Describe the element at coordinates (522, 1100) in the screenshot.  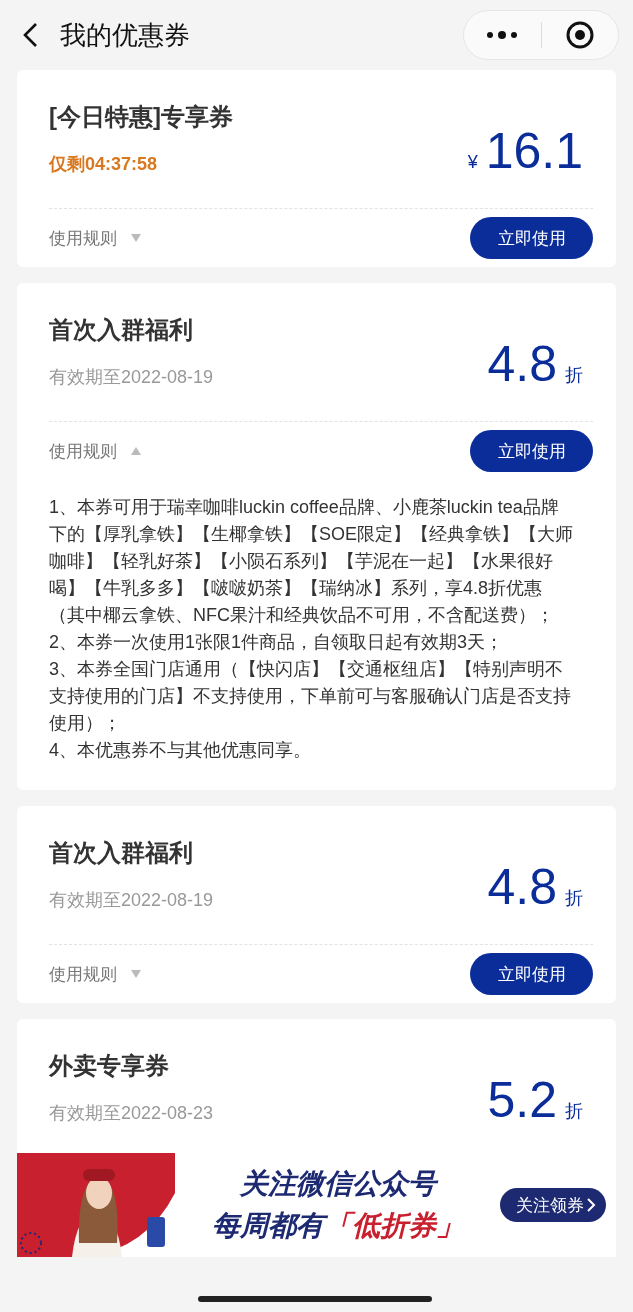
I see `discount-value: 5.2` at that location.